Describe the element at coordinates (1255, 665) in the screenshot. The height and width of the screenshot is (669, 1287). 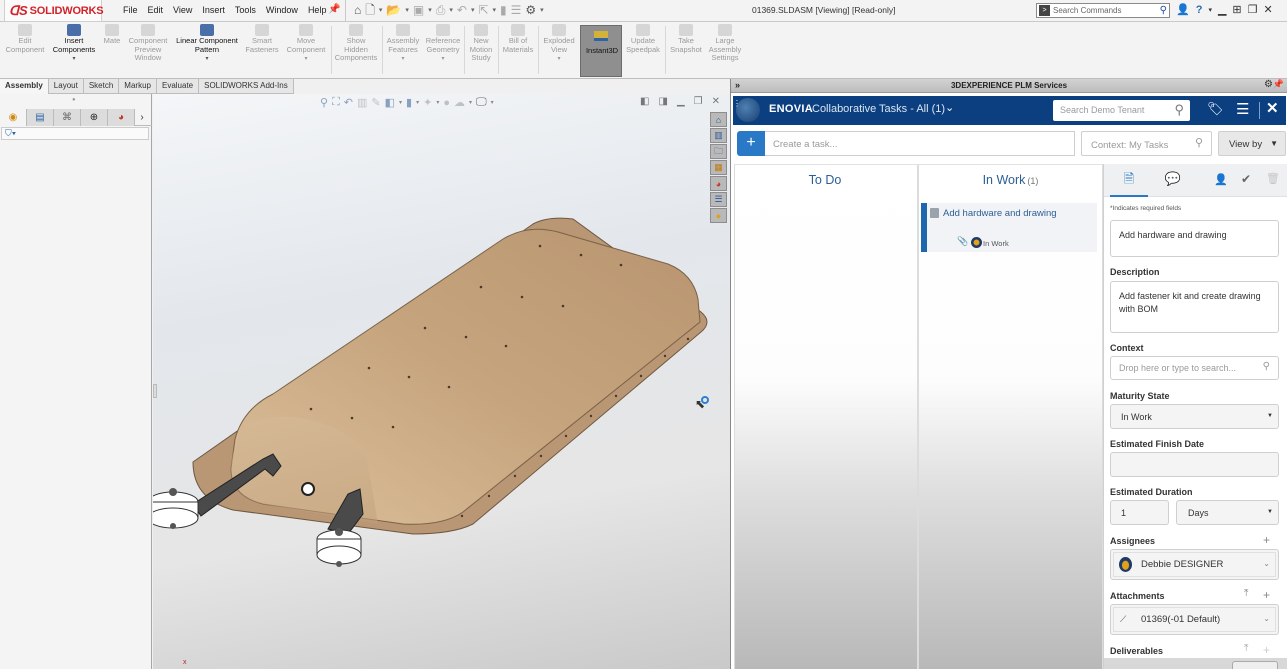
I see `footer-button` at that location.